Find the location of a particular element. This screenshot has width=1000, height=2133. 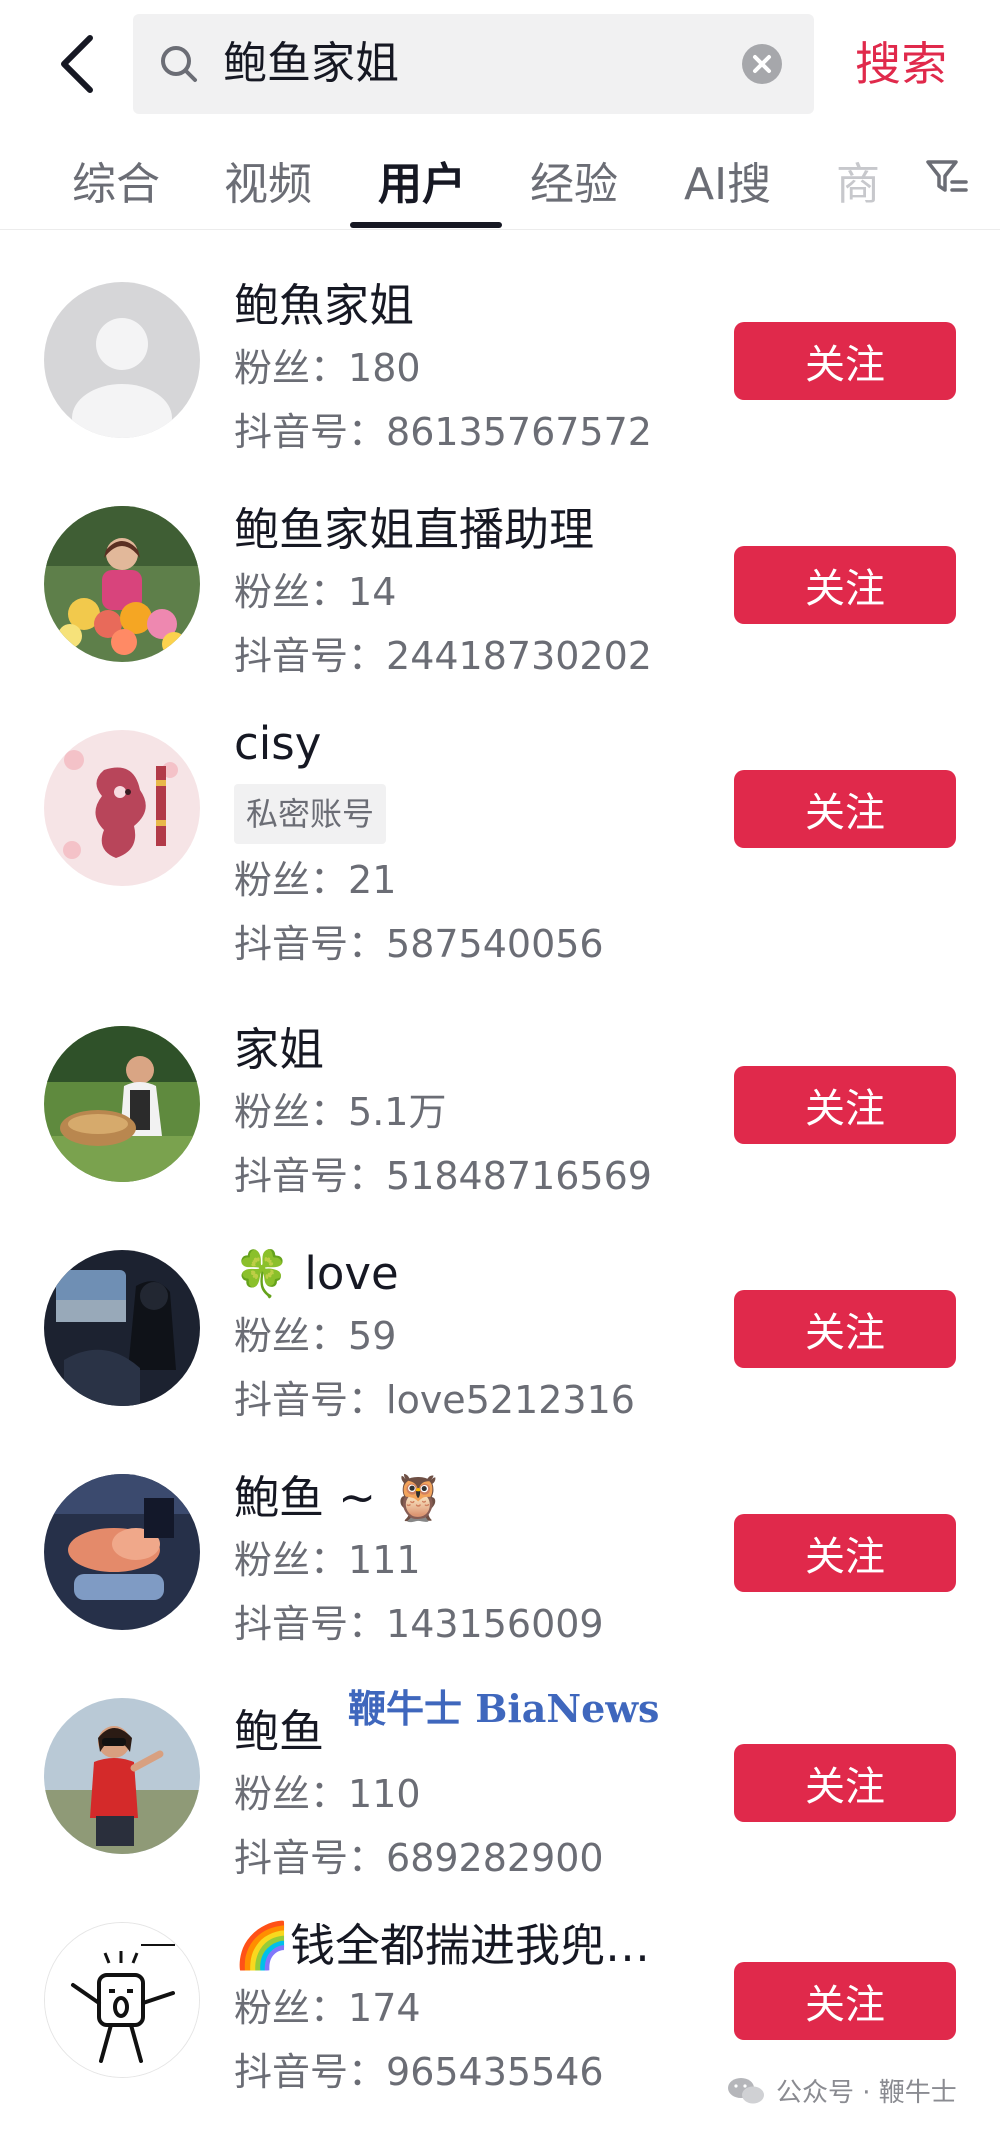

filter-button is located at coordinates (947, 177).